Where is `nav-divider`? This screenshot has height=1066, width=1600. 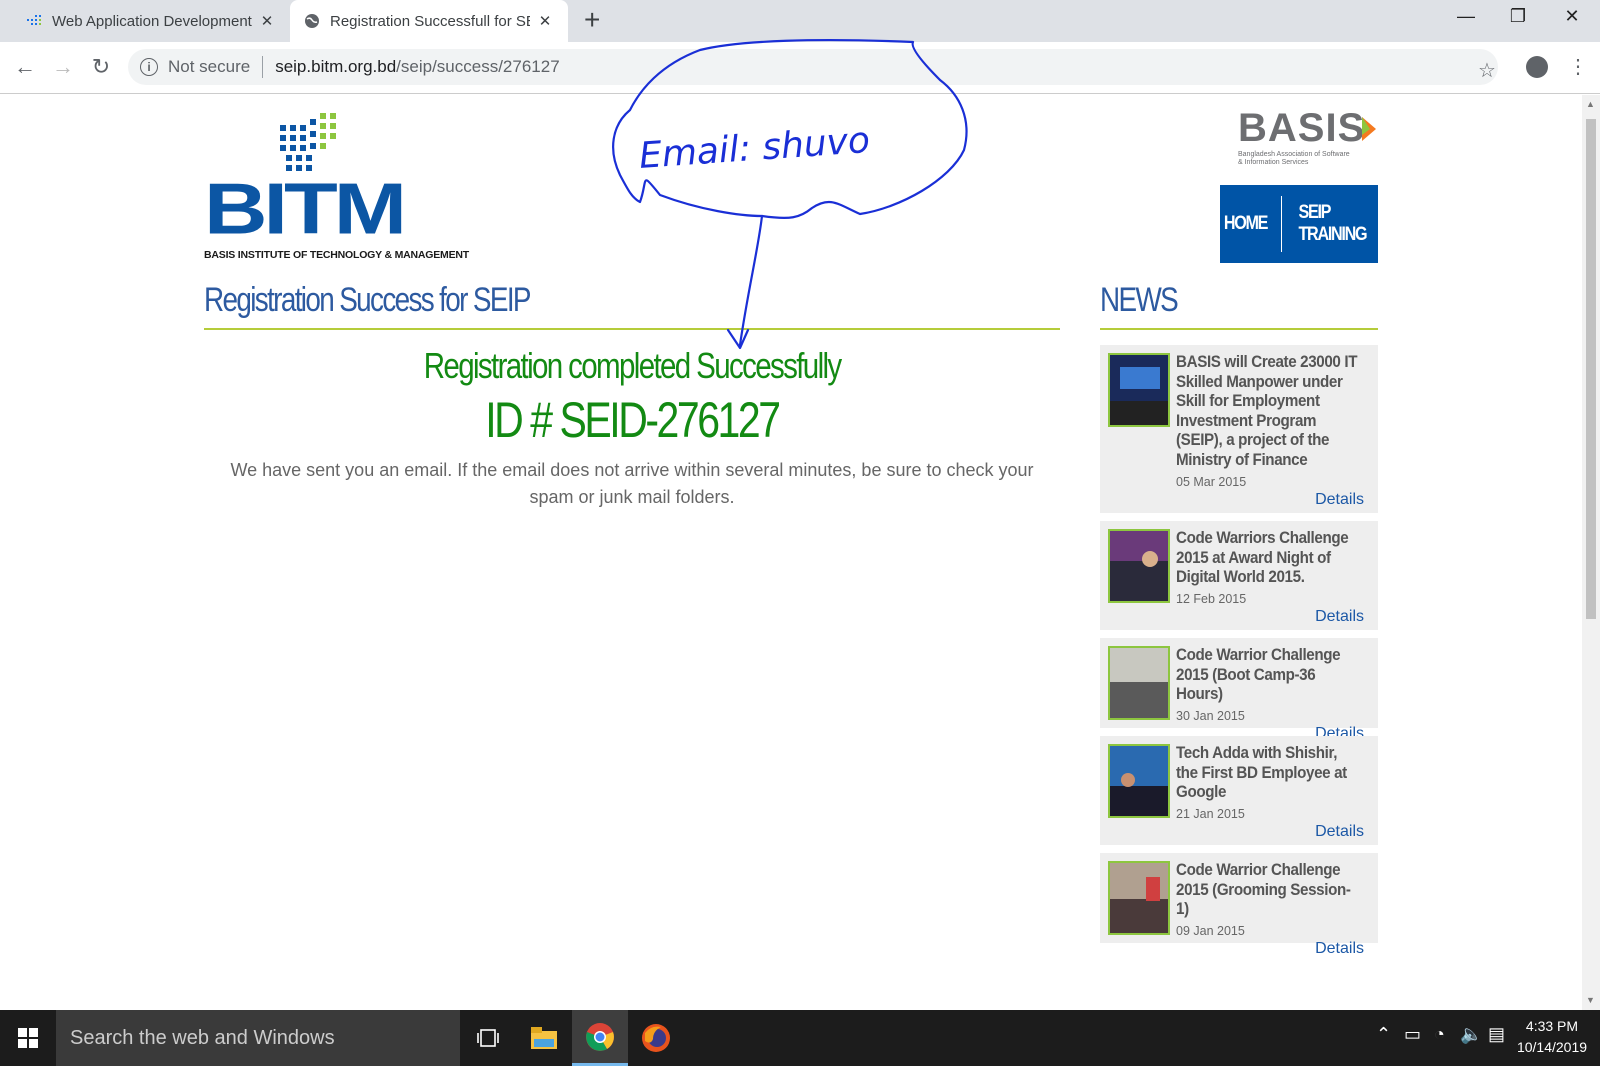 nav-divider is located at coordinates (1281, 224).